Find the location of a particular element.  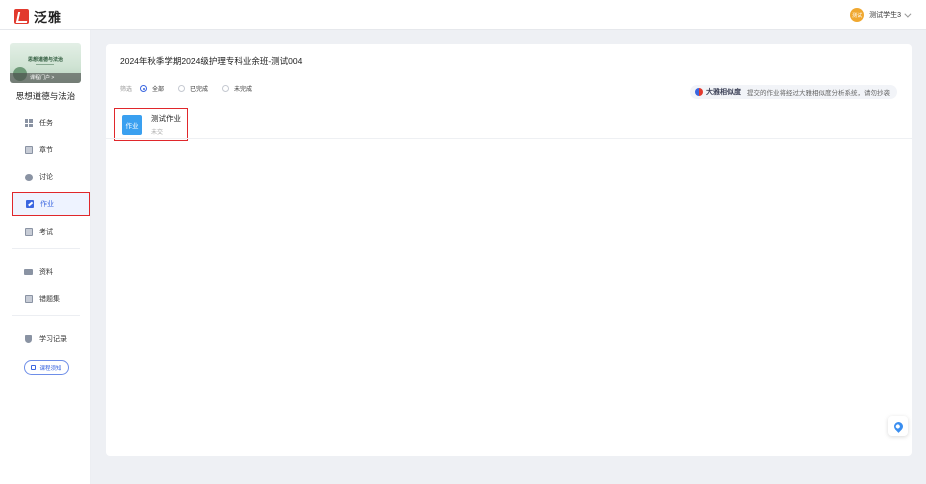

filter-completed-radio: 已完成 is located at coordinates (193, 88).